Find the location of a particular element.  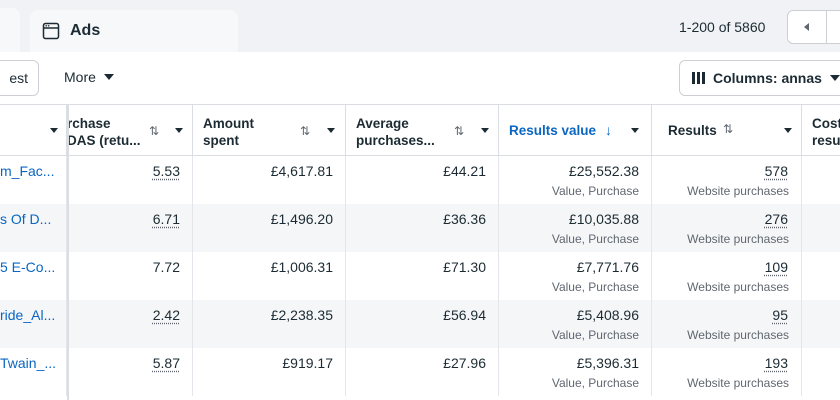

columns-button: Columns: annas is located at coordinates (759, 78).